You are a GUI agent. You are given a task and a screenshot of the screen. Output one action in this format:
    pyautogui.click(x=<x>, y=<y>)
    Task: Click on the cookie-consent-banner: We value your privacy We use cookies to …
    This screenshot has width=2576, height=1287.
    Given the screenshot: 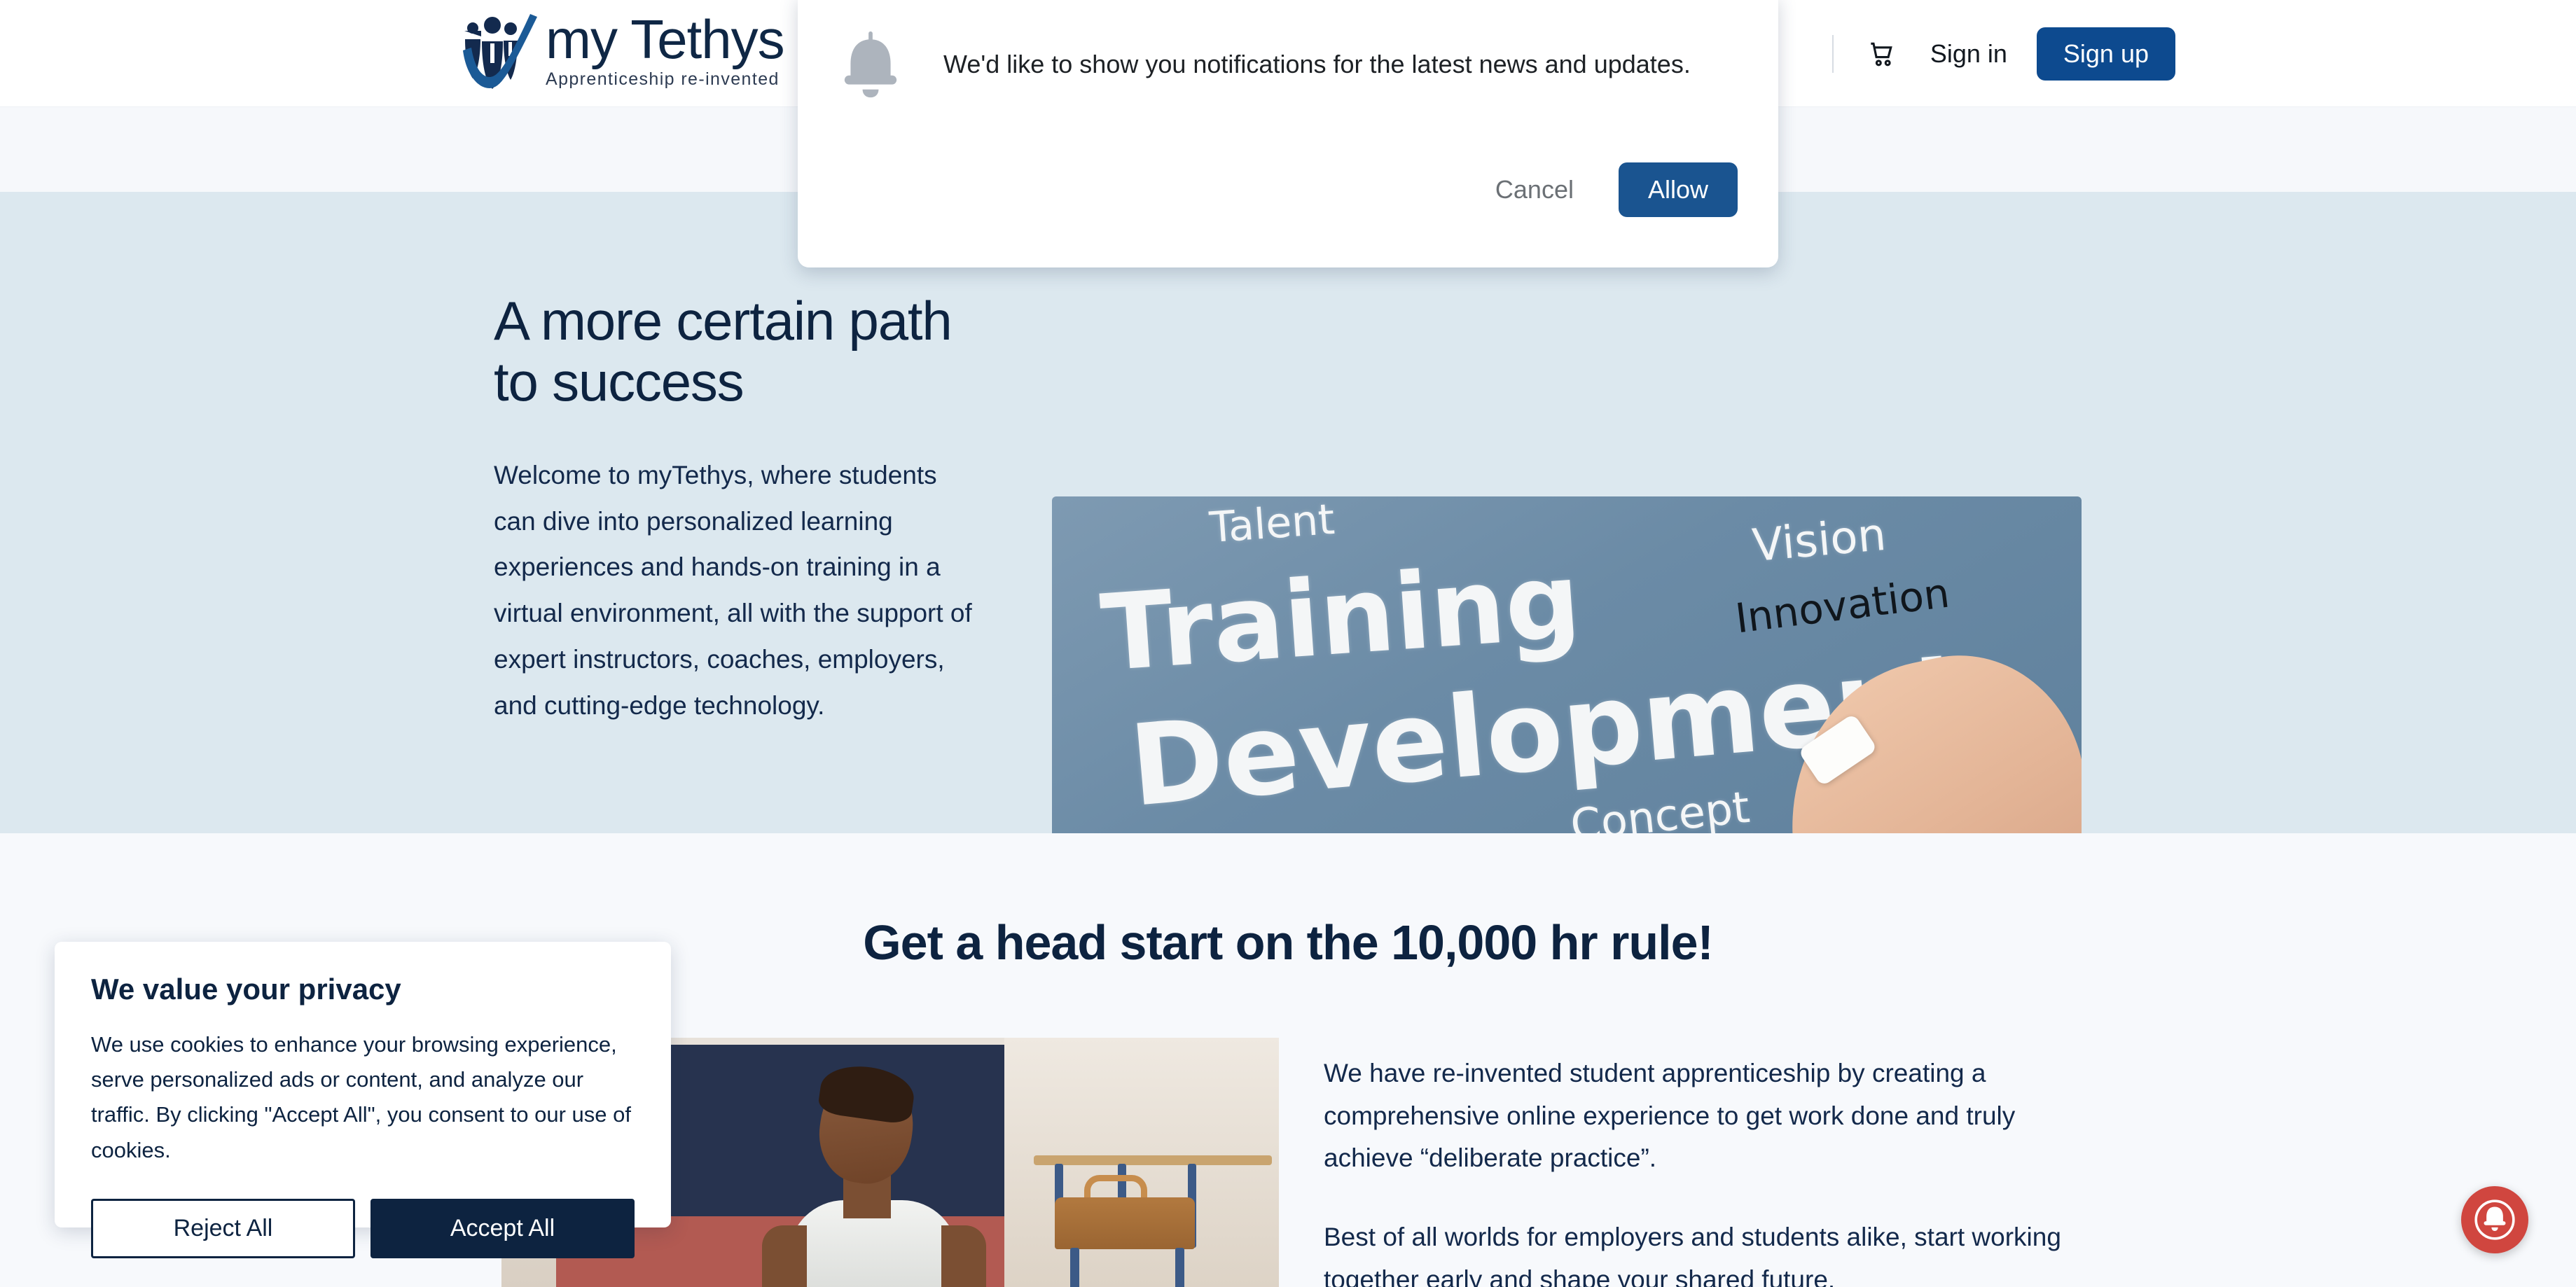 What is the action you would take?
    pyautogui.click(x=363, y=1100)
    